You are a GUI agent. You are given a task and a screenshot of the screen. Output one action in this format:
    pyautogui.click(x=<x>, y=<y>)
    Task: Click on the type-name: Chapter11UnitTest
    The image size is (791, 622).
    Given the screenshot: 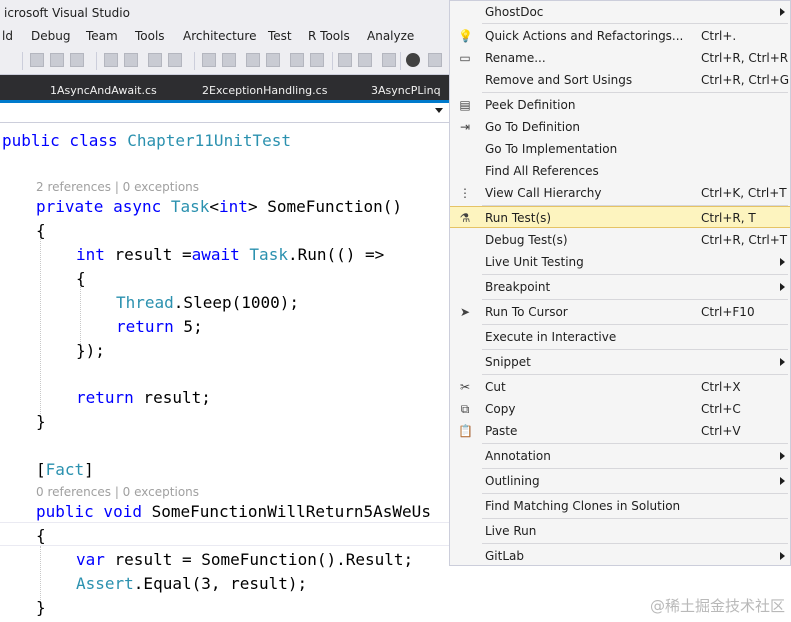 What is the action you would take?
    pyautogui.click(x=209, y=140)
    